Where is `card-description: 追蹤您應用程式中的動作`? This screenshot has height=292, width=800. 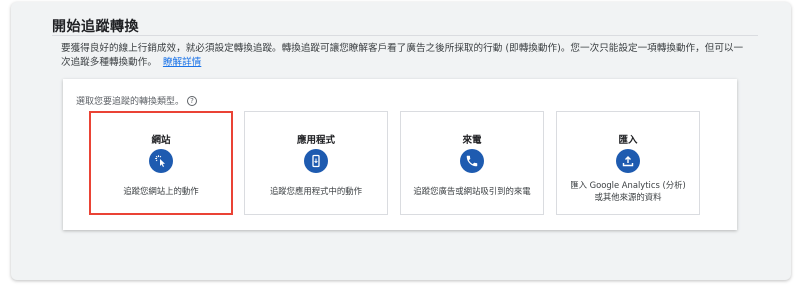 card-description: 追蹤您應用程式中的動作 is located at coordinates (316, 191).